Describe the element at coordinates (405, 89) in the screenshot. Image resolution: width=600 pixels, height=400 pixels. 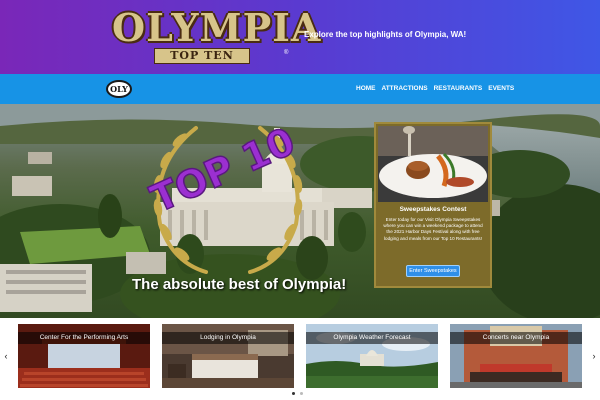
I see `nav-link-attractions: ATTRACTIONS` at that location.